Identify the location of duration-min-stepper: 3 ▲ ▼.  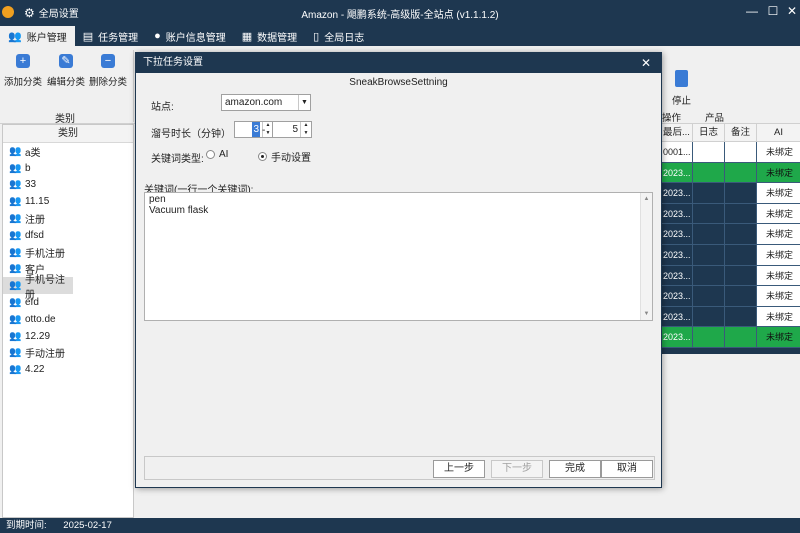
(254, 129).